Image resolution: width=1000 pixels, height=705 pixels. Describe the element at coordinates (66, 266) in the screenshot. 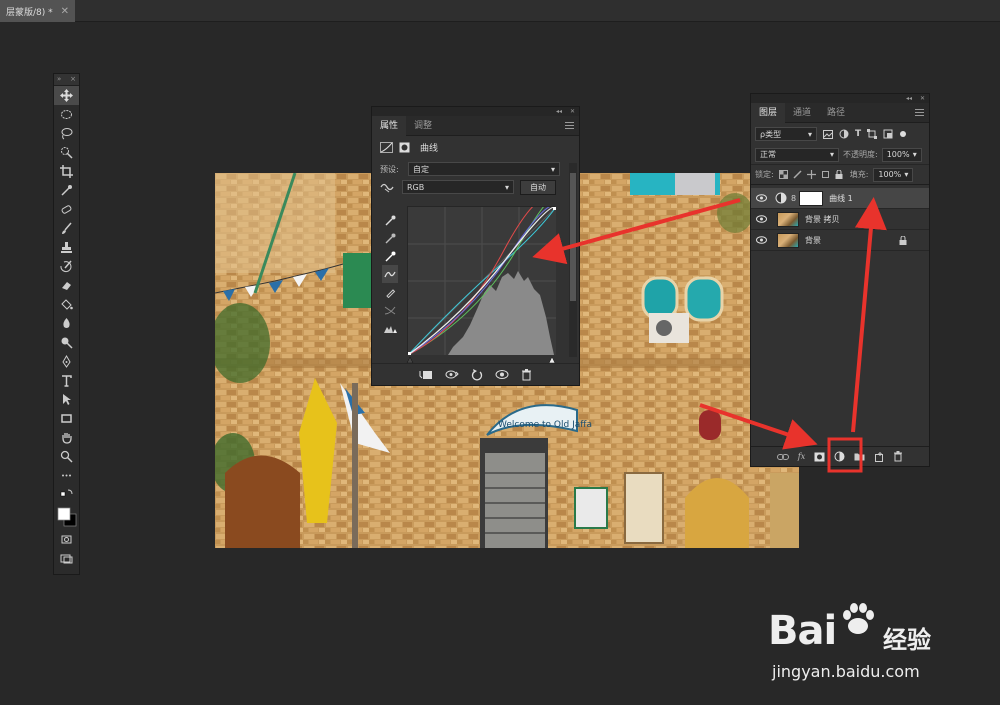

I see `history-brush-tool-icon` at that location.